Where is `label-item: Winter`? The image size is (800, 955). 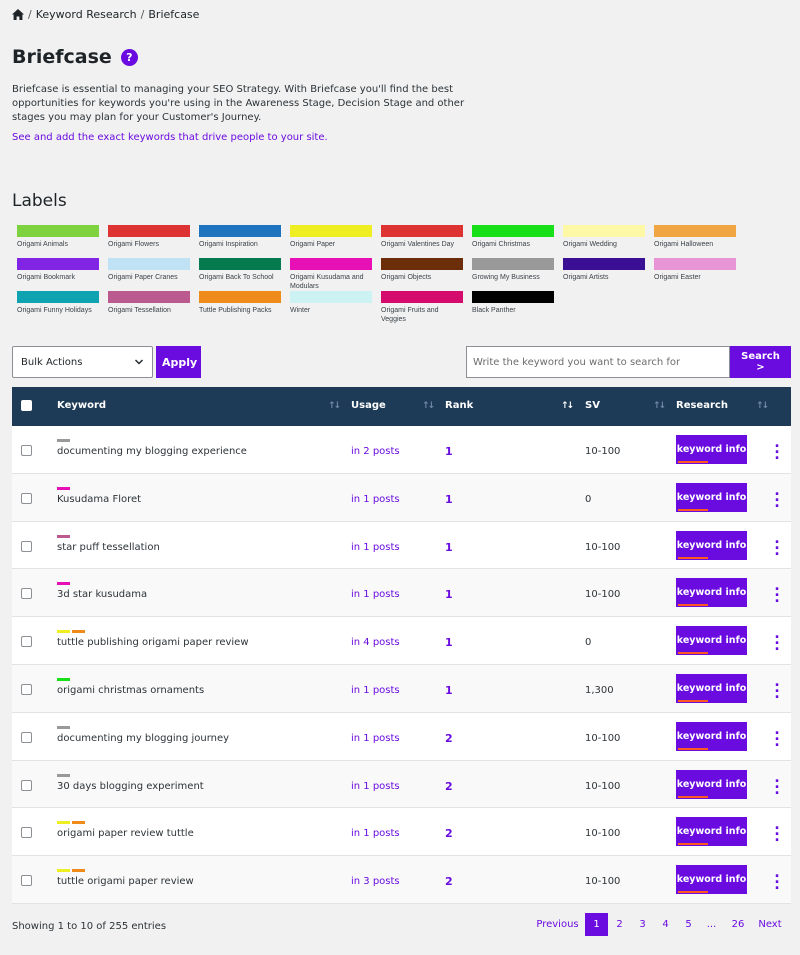 label-item: Winter is located at coordinates (331, 307).